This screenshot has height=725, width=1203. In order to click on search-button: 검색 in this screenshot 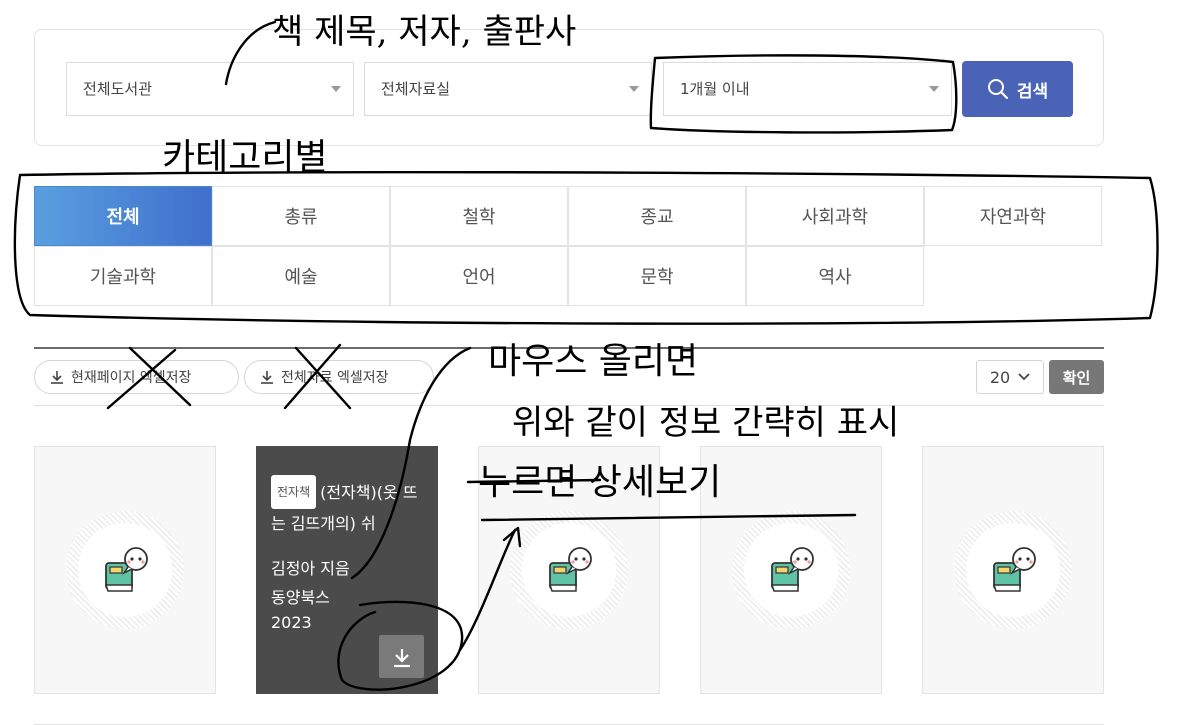, I will do `click(1017, 89)`.